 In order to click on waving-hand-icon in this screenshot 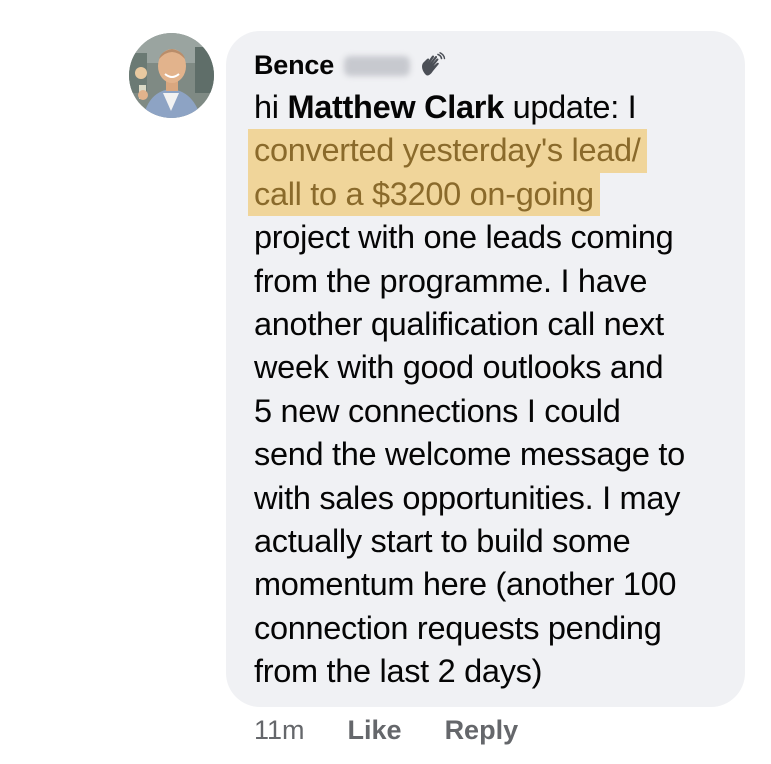, I will do `click(432, 65)`.